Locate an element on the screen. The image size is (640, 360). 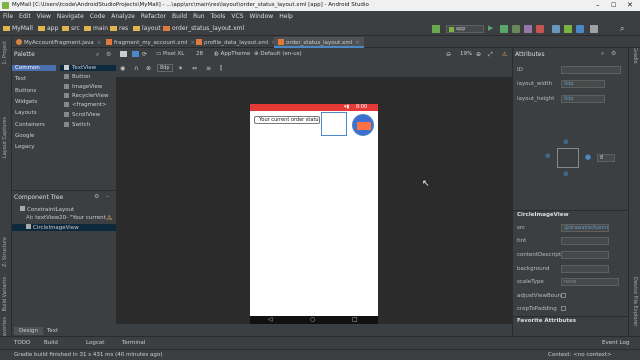
breadcrumb-res: res is located at coordinates (119, 28).